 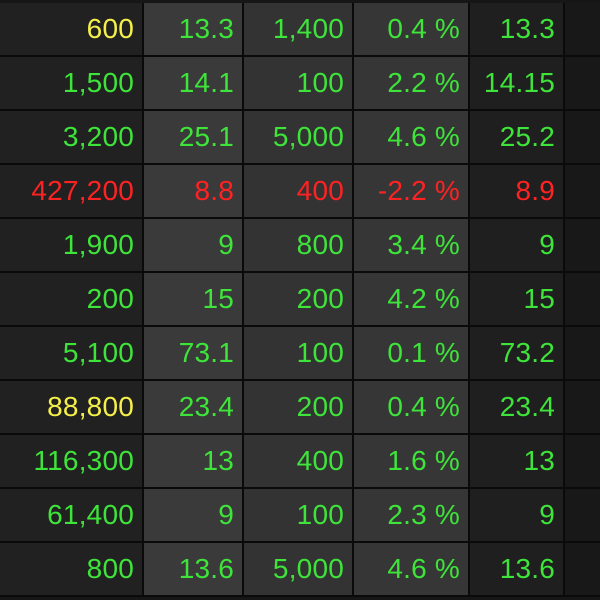 I want to click on table-cell-ref-price: 14.15, so click(x=517, y=84).